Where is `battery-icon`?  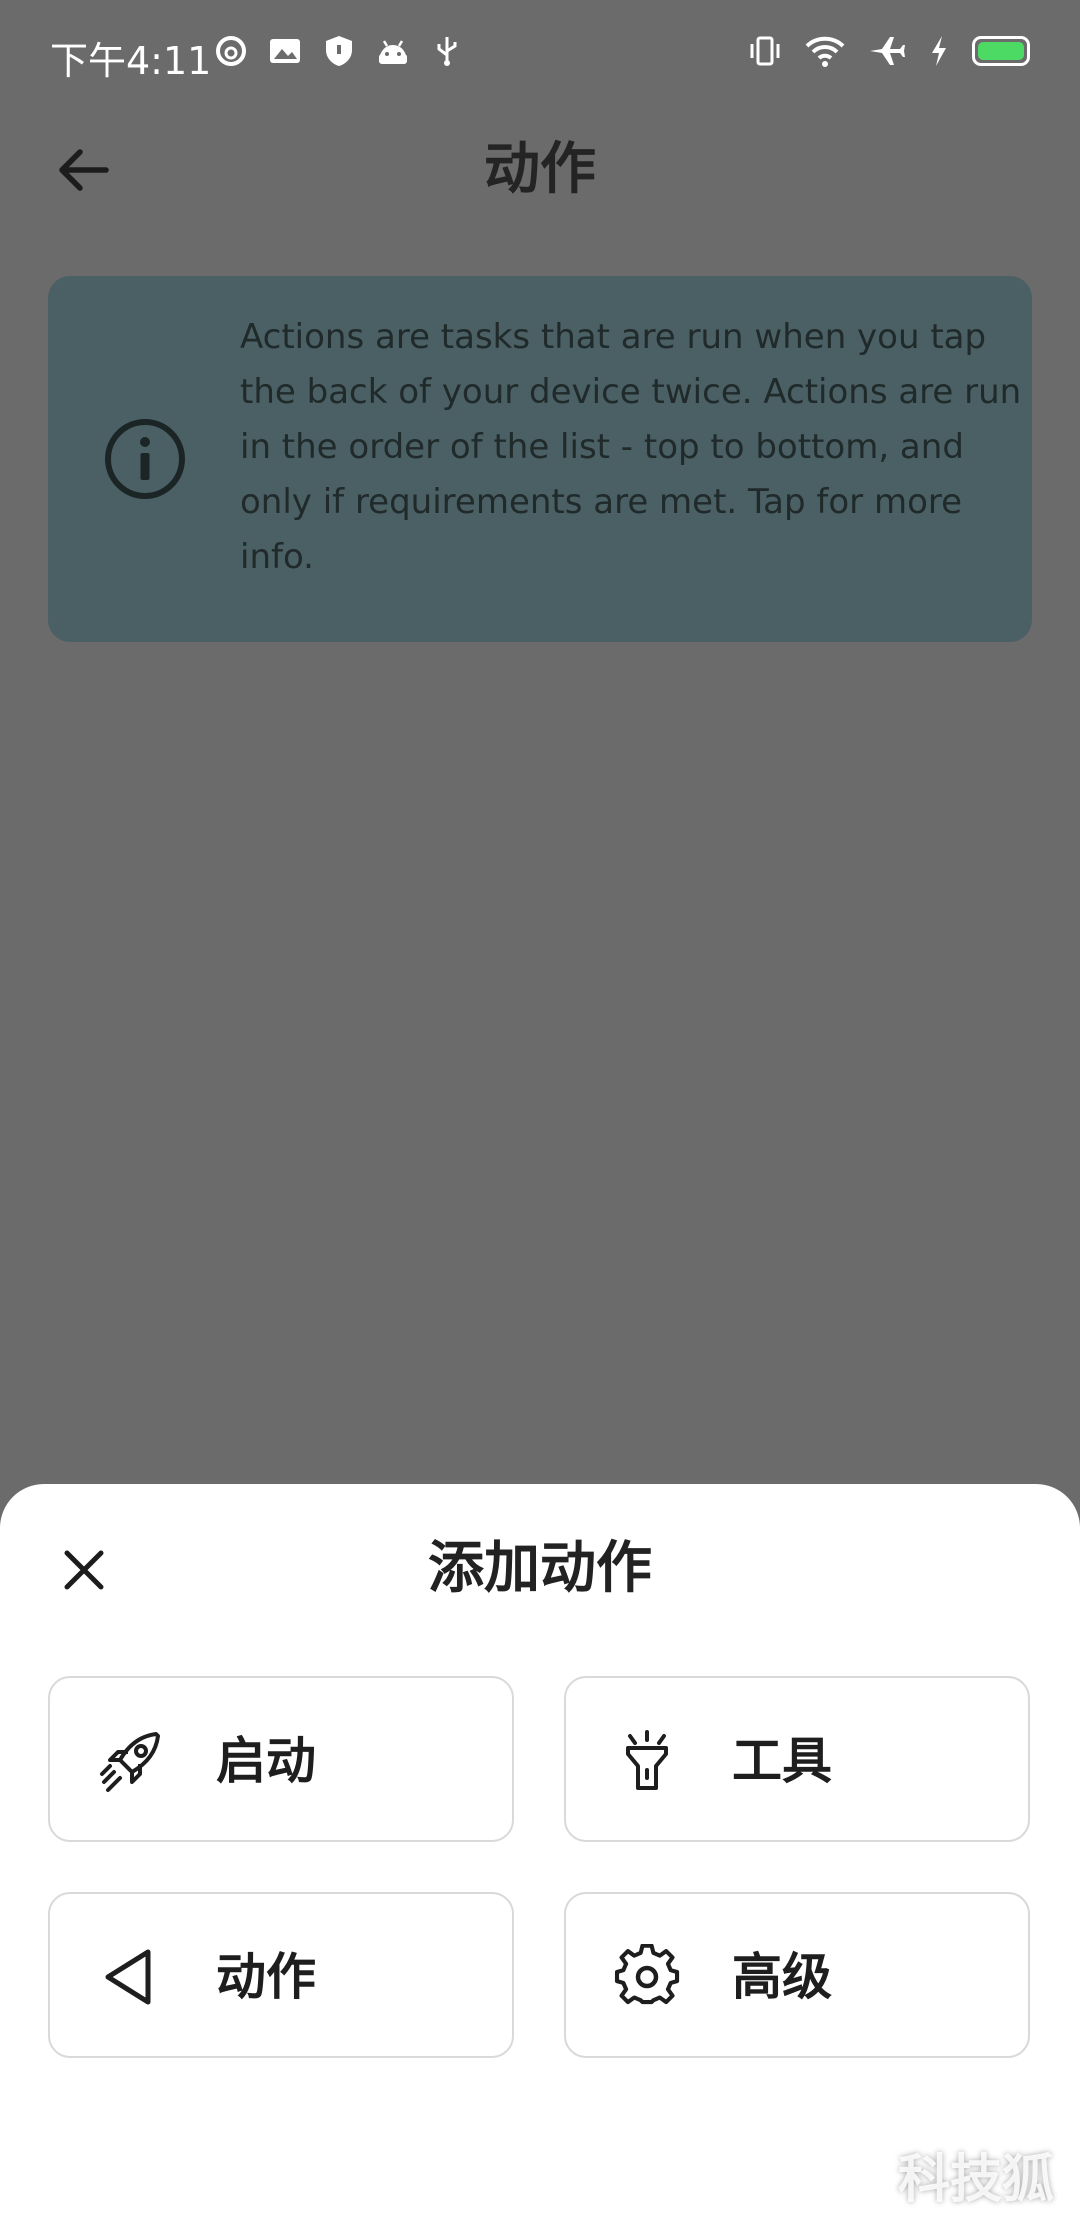 battery-icon is located at coordinates (1001, 51).